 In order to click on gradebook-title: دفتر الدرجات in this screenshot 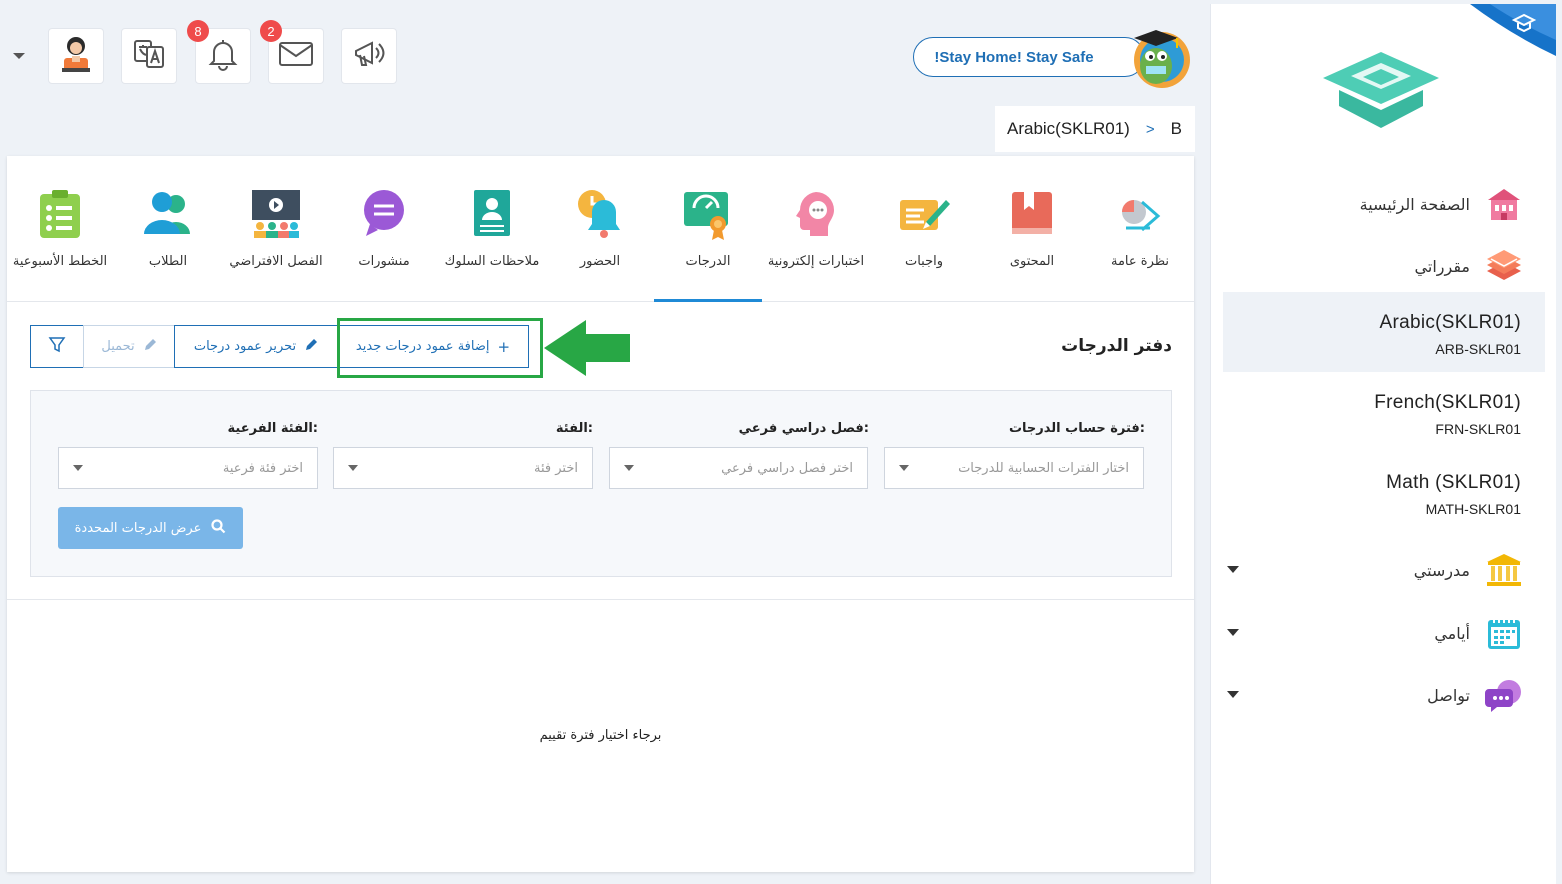, I will do `click(1116, 346)`.